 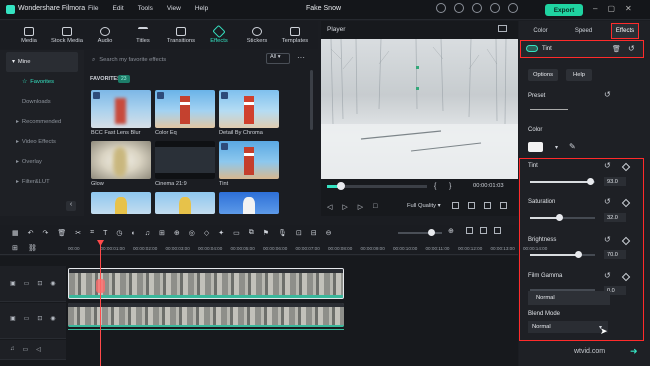 I want to click on previous-frame-icon: ◁, so click(x=329, y=207).